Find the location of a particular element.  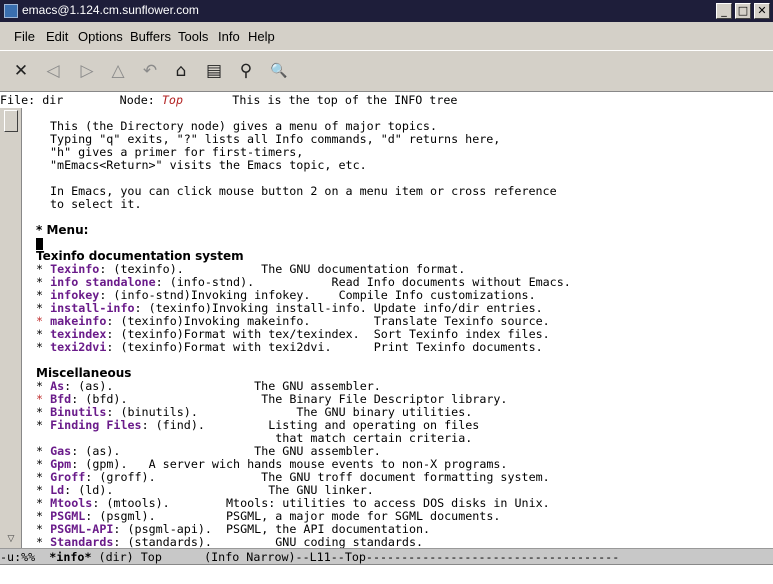

menu-item-link: install-info is located at coordinates (92, 308).